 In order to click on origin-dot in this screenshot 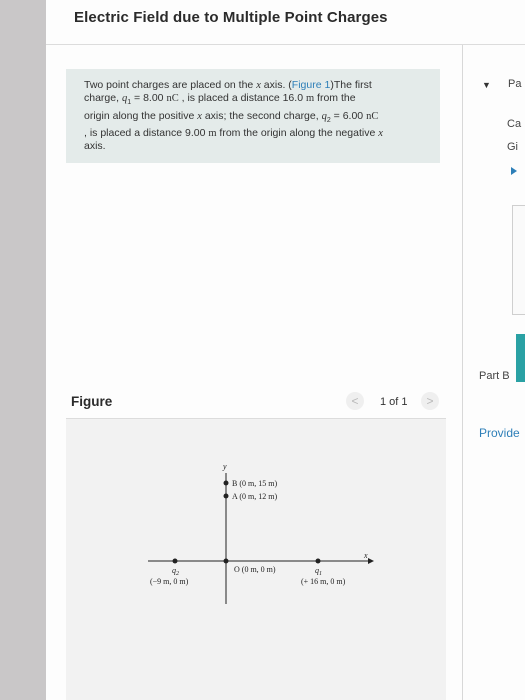, I will do `click(226, 561)`.